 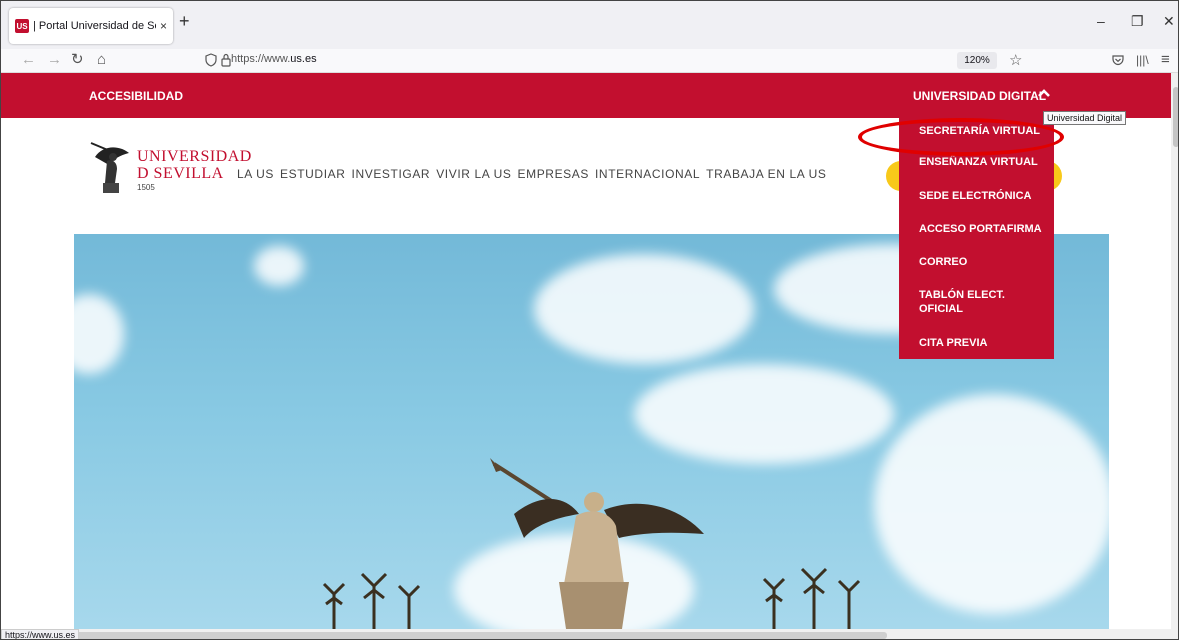 I want to click on minimize-icon: –, so click(x=1101, y=21).